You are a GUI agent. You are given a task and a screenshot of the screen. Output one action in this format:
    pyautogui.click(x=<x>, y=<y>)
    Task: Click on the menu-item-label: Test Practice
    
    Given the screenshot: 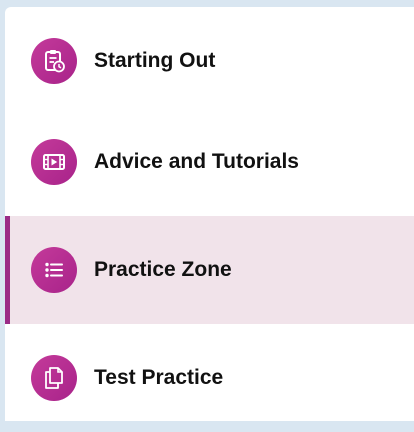 What is the action you would take?
    pyautogui.click(x=159, y=377)
    